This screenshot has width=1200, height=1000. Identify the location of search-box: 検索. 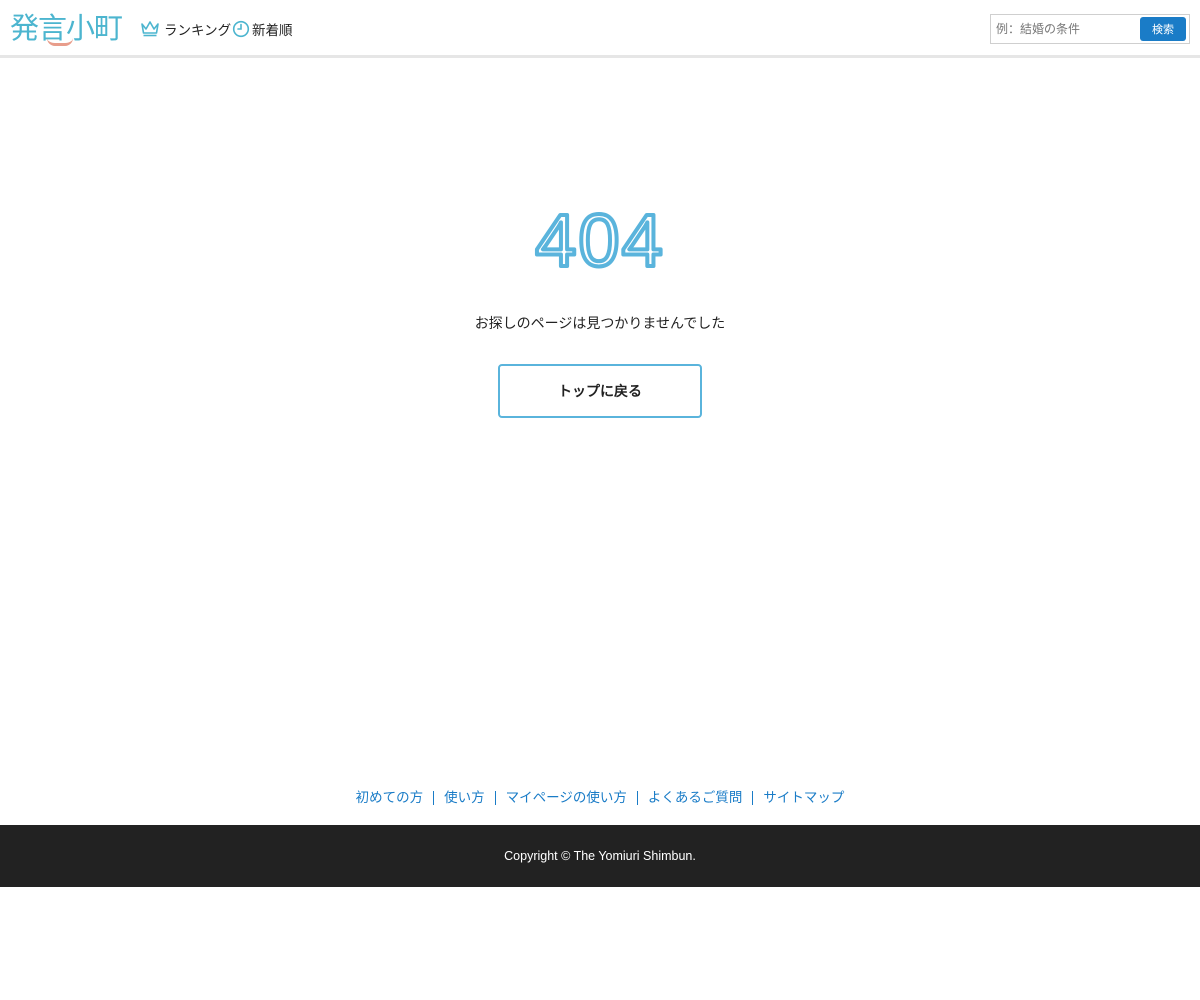
(1090, 29).